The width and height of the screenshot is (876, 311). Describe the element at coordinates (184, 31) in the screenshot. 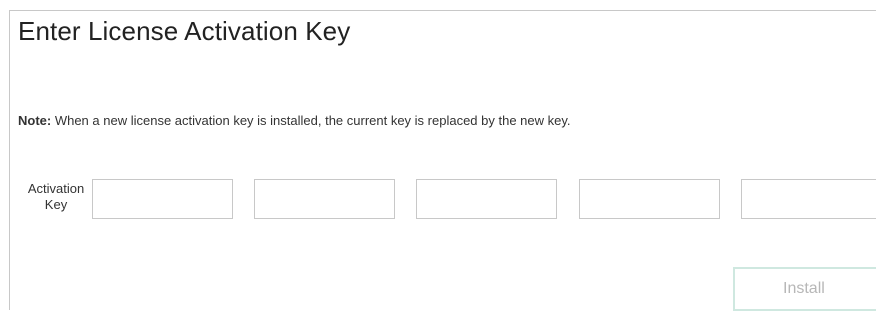

I see `page-title: Enter License Activation Key` at that location.